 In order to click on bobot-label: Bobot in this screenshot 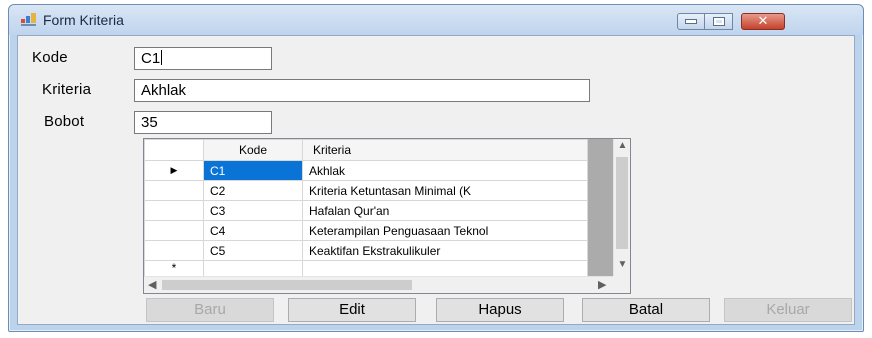, I will do `click(64, 121)`.